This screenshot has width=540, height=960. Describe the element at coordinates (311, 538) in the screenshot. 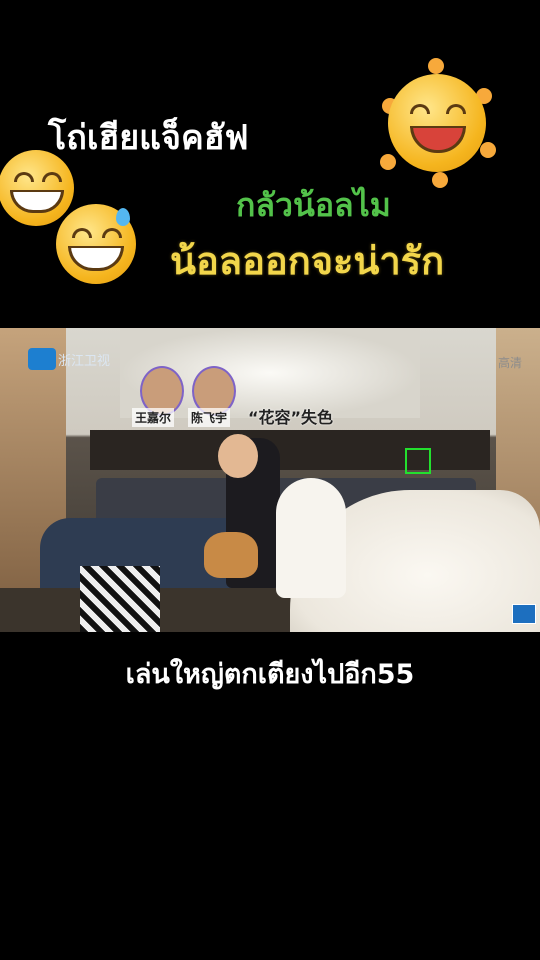

I see `alpaca-neck` at that location.